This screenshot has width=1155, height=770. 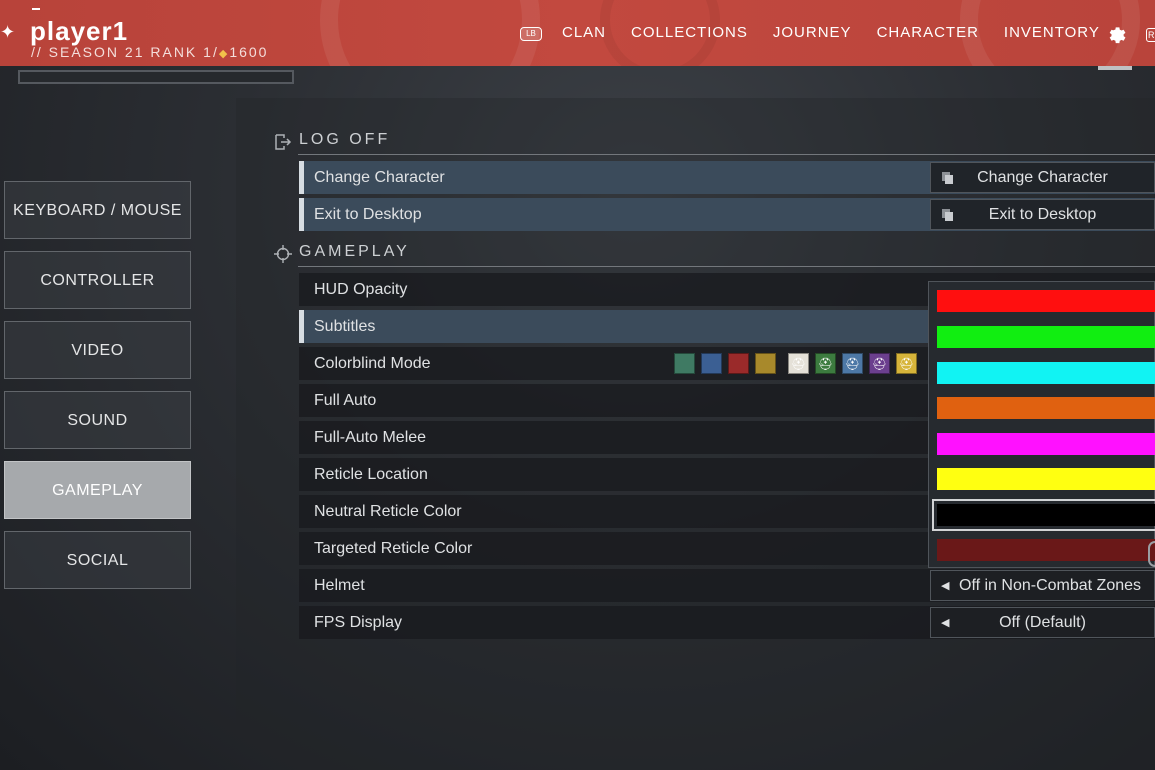 What do you see at coordinates (1150, 35) in the screenshot?
I see `rb-button-icon: R` at bounding box center [1150, 35].